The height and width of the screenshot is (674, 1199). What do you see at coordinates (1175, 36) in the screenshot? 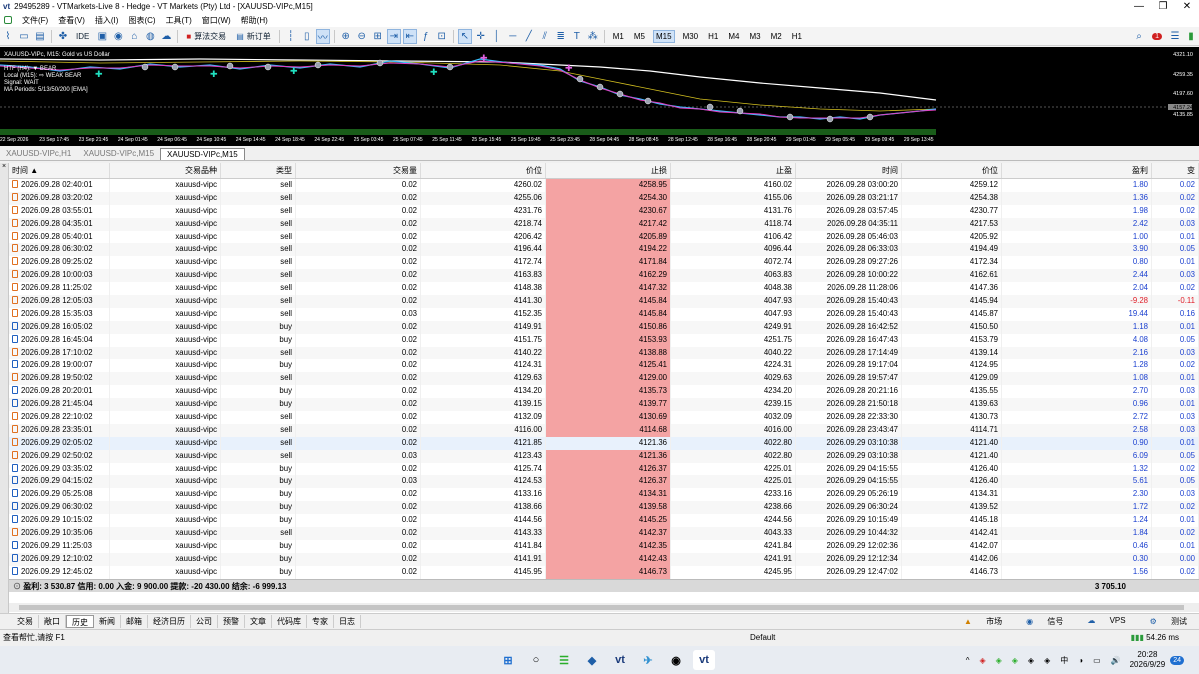
I see `account-icon: ☰` at bounding box center [1175, 36].